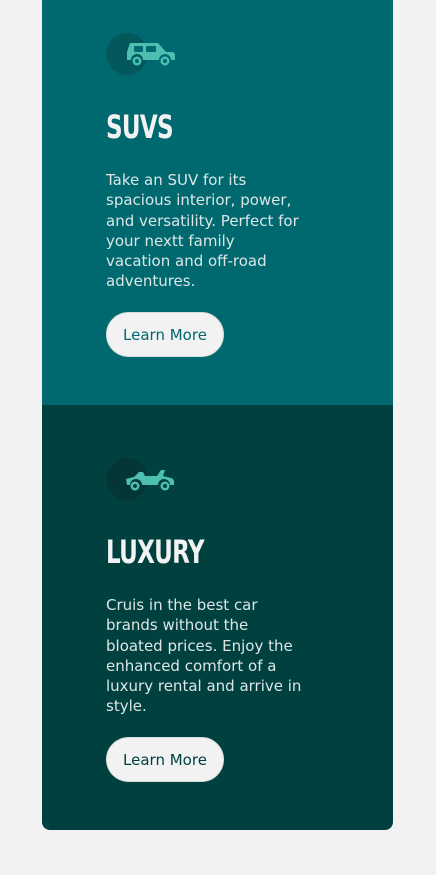 Image resolution: width=436 pixels, height=875 pixels. I want to click on suv-icon-wrapper, so click(142, 55).